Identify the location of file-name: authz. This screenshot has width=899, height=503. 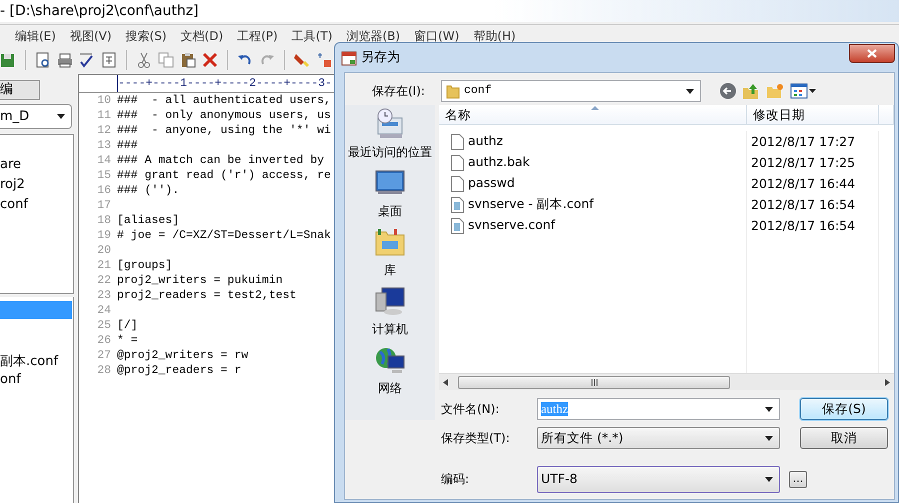
(485, 141).